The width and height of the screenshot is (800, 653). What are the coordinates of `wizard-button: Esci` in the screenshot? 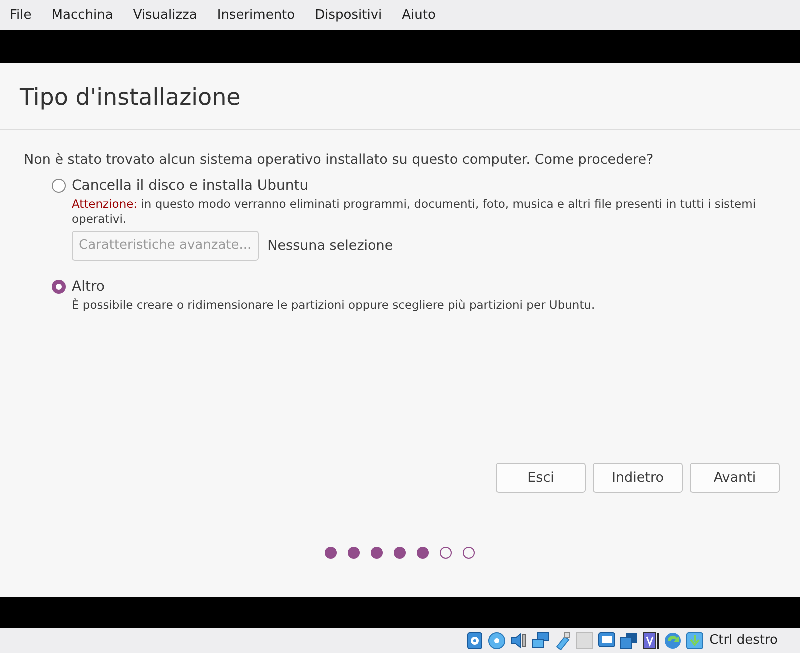 It's located at (541, 478).